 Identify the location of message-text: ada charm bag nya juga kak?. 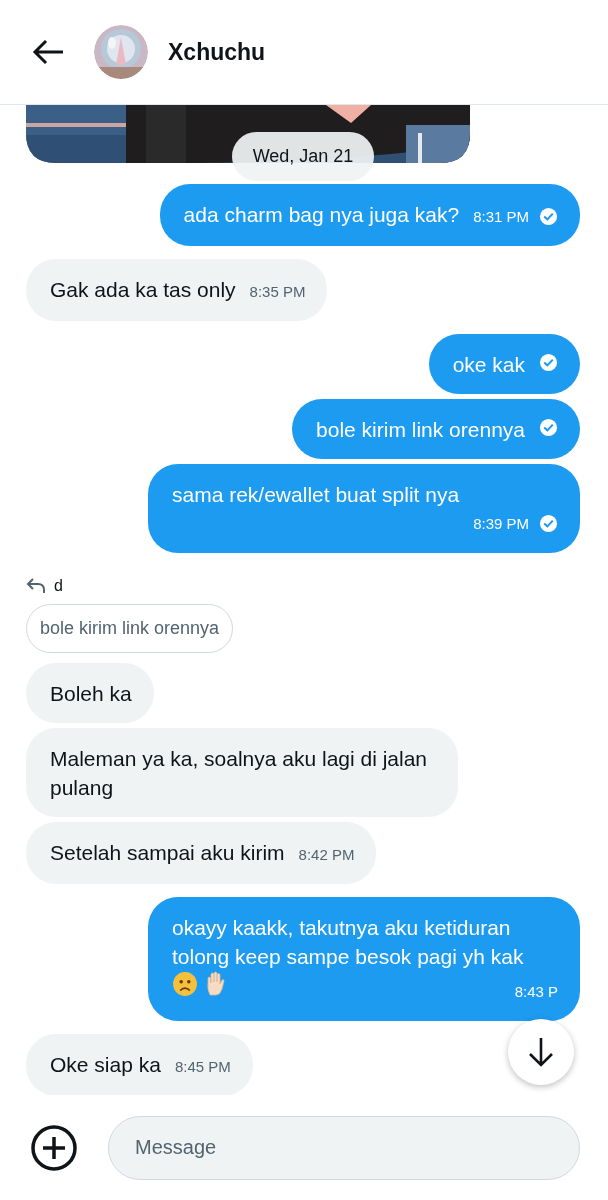
(321, 215).